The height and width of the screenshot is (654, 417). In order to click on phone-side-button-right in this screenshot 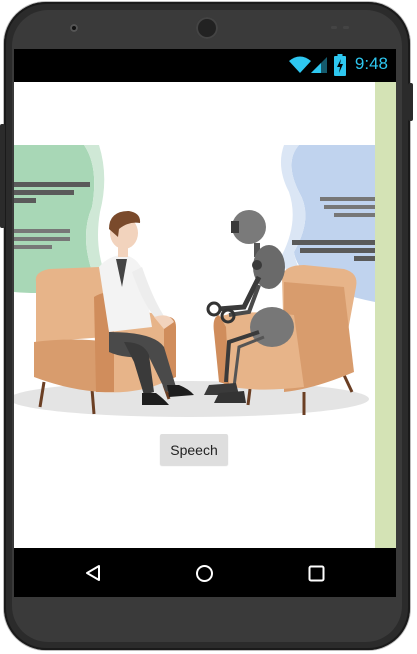, I will do `click(410, 102)`.